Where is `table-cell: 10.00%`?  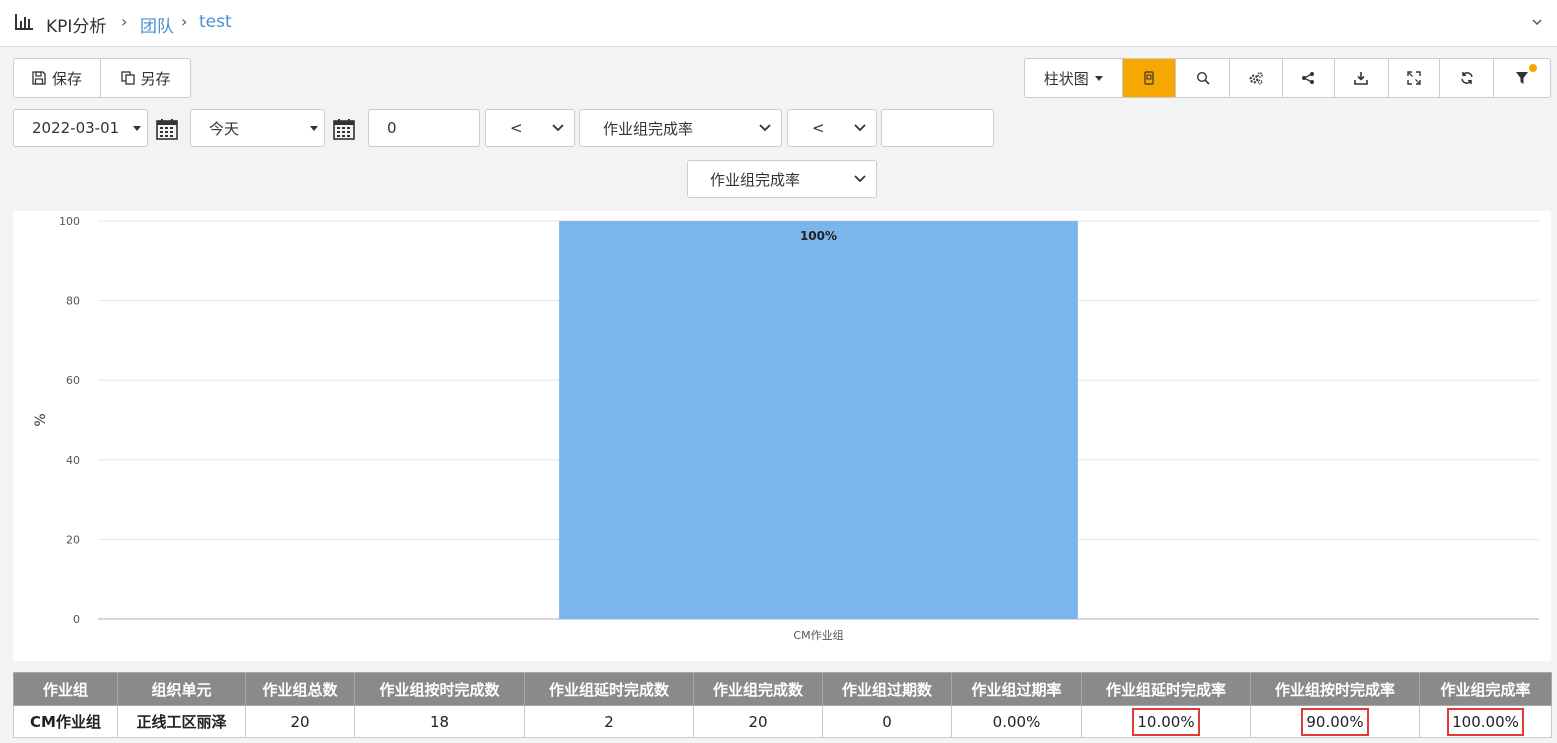
table-cell: 10.00% is located at coordinates (1166, 721).